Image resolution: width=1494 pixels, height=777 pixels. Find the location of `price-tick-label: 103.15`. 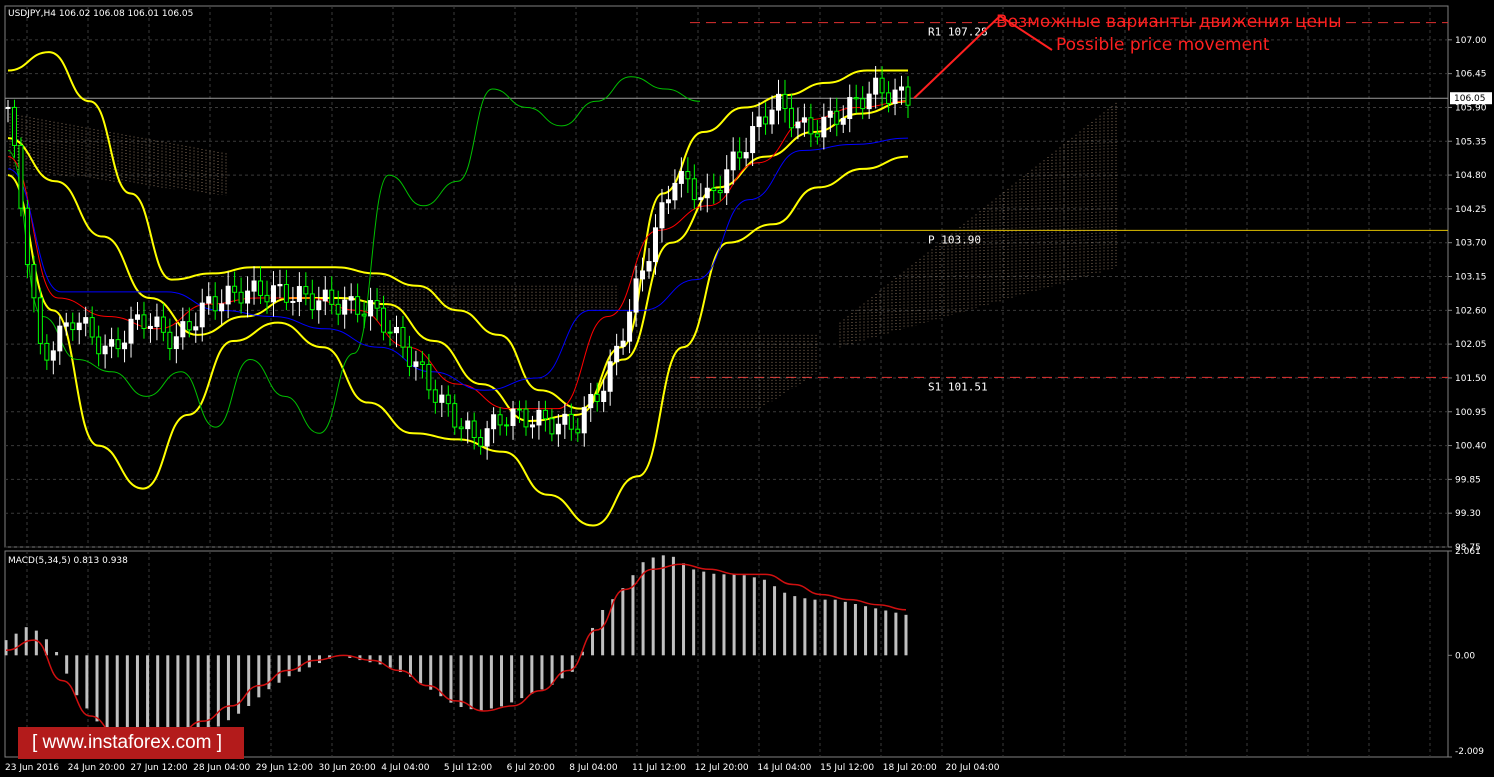

price-tick-label: 103.15 is located at coordinates (1471, 278).